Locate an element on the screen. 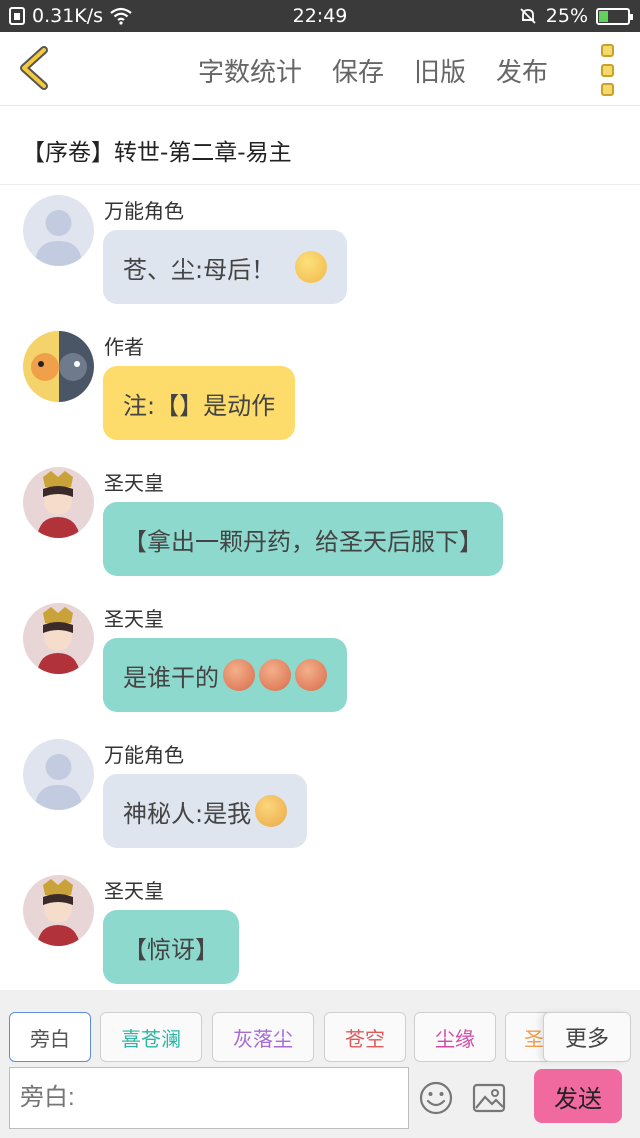 This screenshot has width=640, height=1138. more-button: 更多 is located at coordinates (587, 1037).